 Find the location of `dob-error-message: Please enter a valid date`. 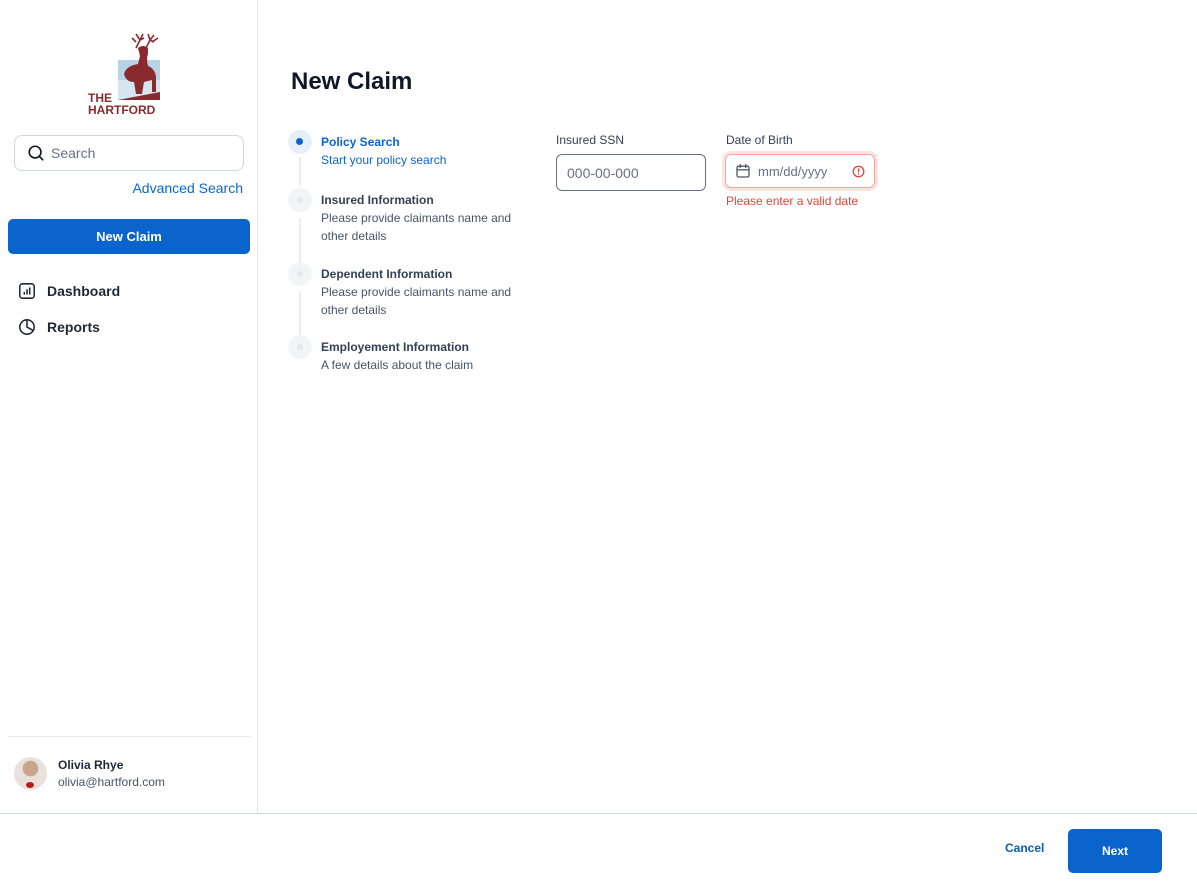

dob-error-message: Please enter a valid date is located at coordinates (792, 201).